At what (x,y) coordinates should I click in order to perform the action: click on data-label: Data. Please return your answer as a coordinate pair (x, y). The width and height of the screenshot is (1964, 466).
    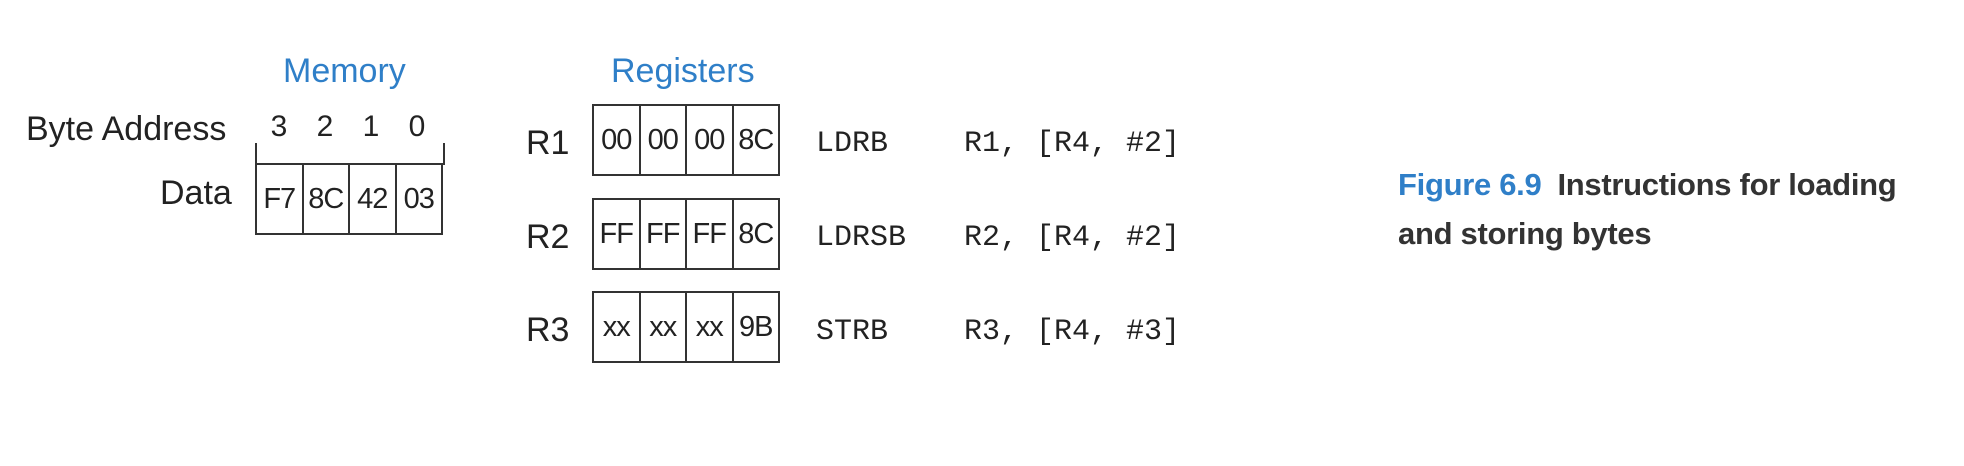
    Looking at the image, I should click on (196, 193).